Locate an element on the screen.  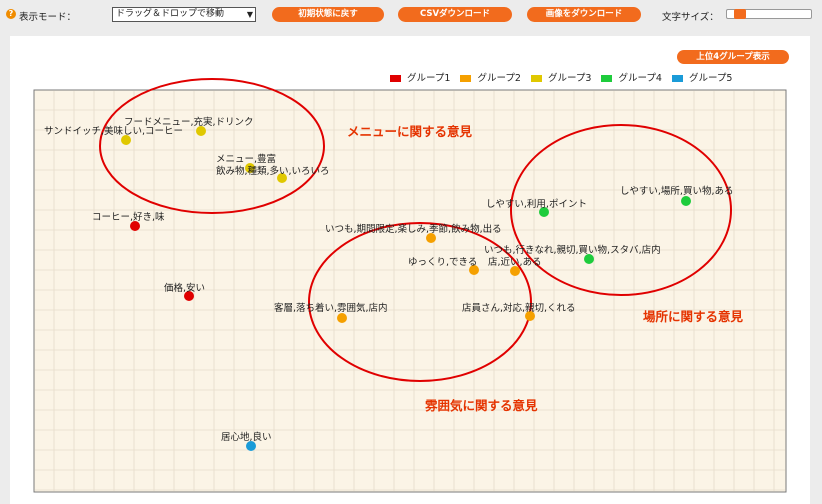
word-label: サンドイッチ,美味しい,コーヒー is located at coordinates (113, 131).